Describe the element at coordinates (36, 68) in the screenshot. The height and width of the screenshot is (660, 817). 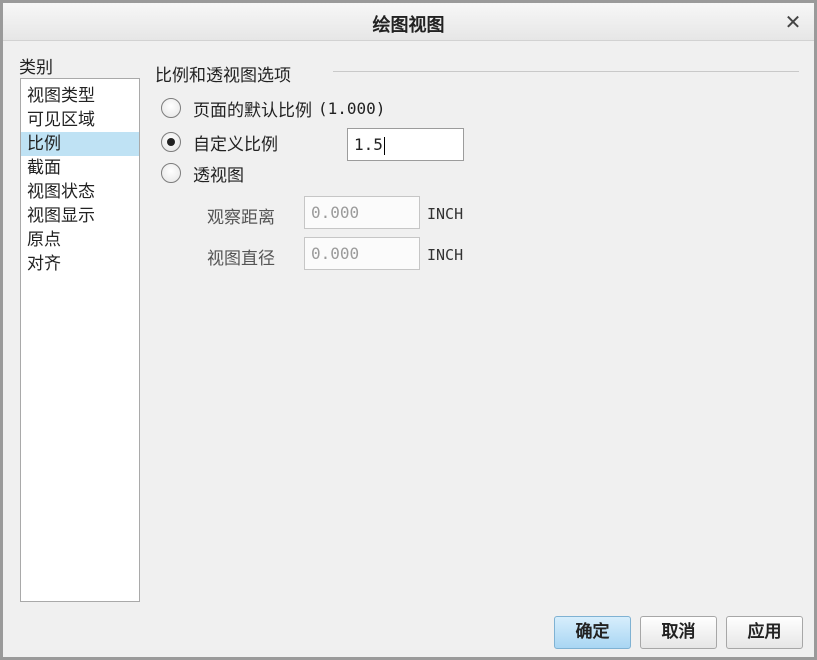
I see `category-label: 类别` at that location.